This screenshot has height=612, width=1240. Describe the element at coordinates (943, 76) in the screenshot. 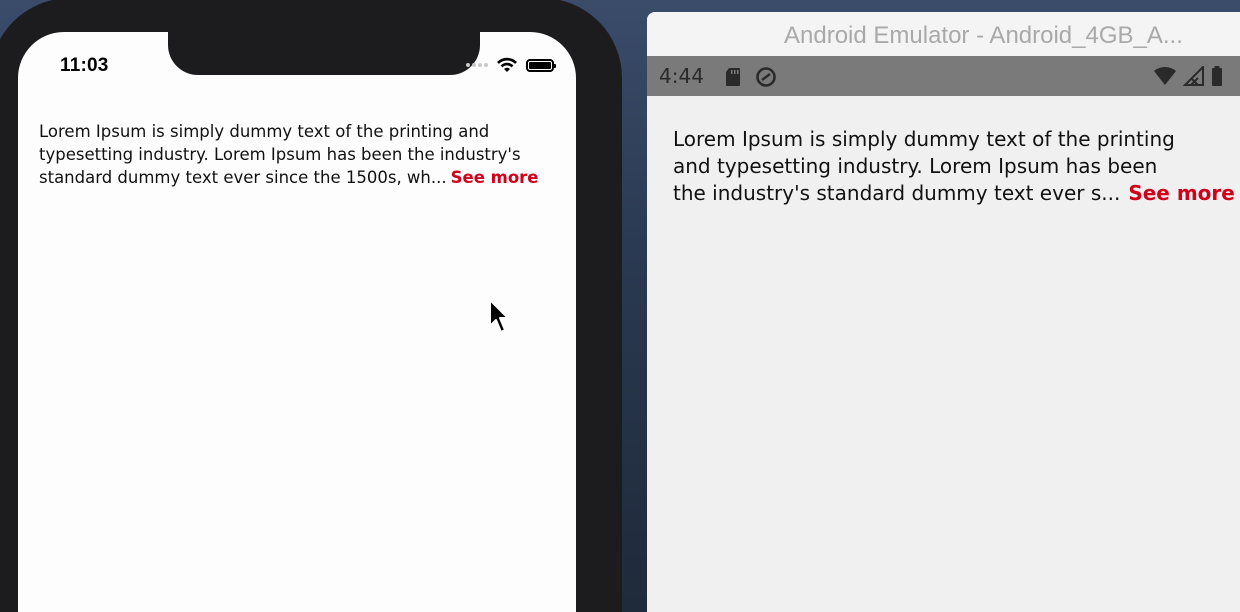

I see `android-status-bar: 4:44` at that location.